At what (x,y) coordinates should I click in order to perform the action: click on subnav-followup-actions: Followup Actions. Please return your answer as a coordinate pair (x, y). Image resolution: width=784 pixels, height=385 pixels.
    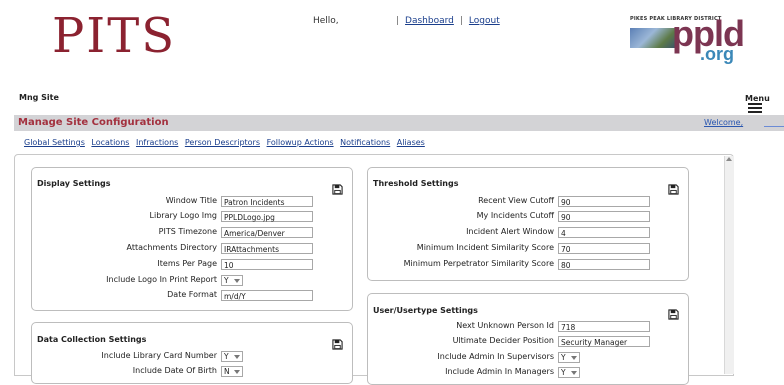
    Looking at the image, I should click on (300, 142).